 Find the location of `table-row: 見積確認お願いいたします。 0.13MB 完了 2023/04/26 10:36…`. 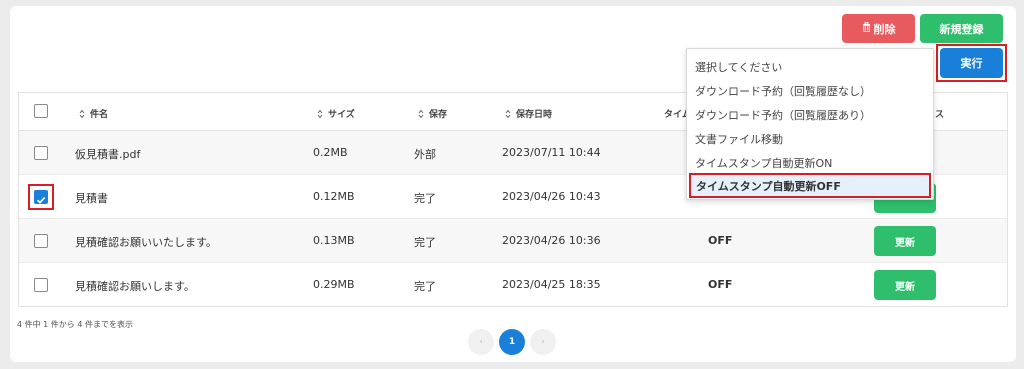

table-row: 見積確認お願いいたします。 0.13MB 完了 2023/04/26 10:36… is located at coordinates (513, 241).